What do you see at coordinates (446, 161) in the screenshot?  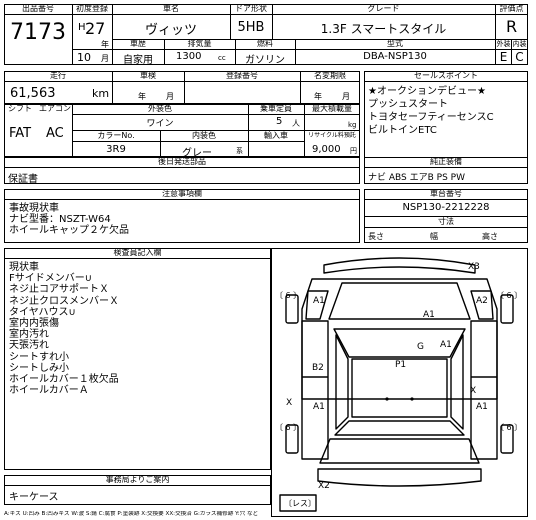 I see `equipment-label: 純正装備` at bounding box center [446, 161].